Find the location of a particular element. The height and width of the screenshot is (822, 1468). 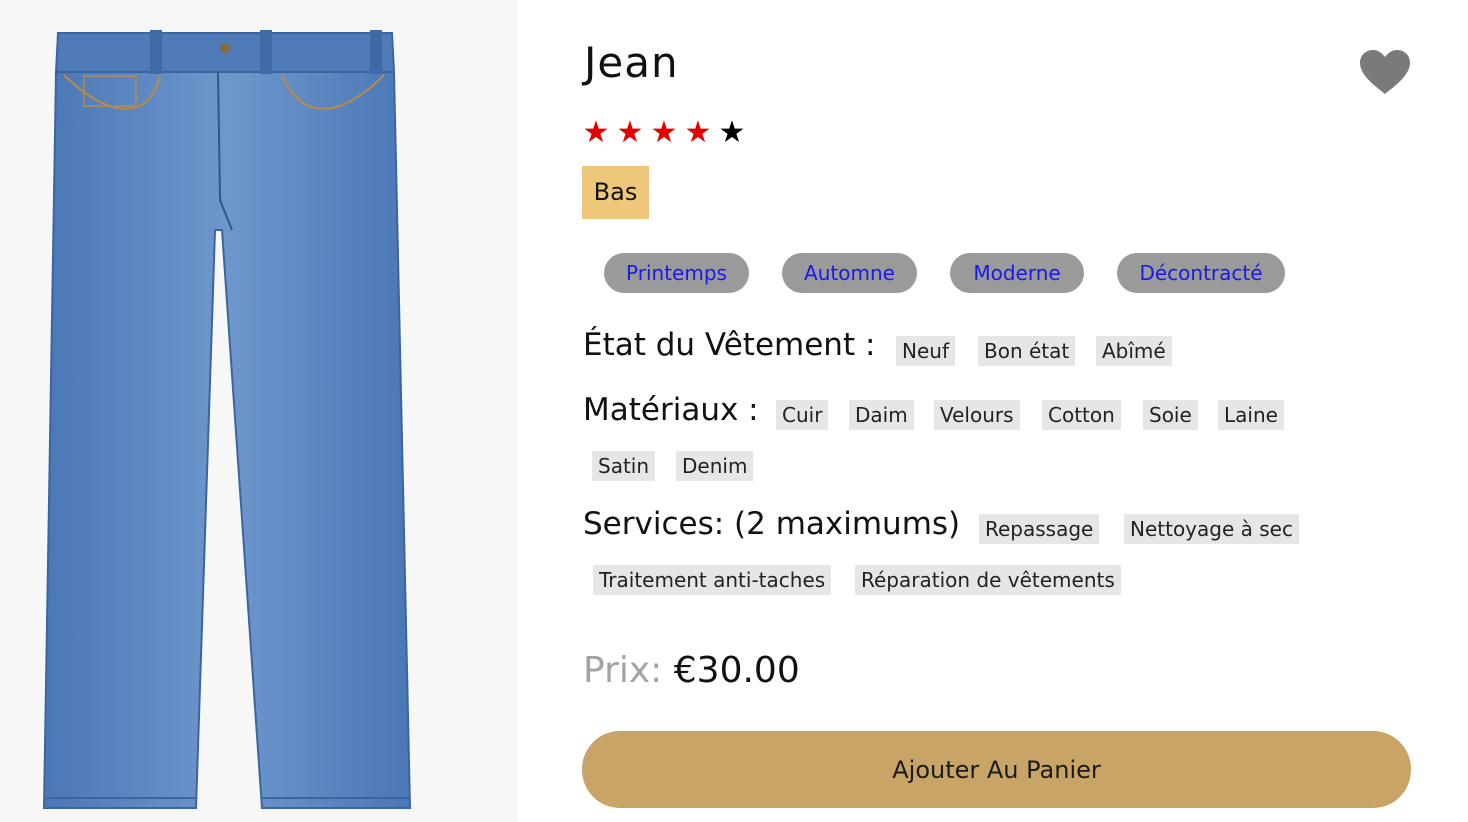

material-chip: Cotton is located at coordinates (1081, 415).